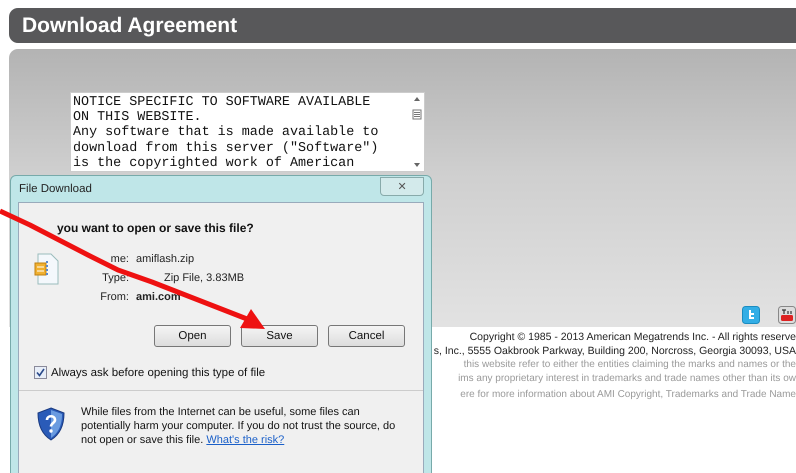  What do you see at coordinates (130, 26) in the screenshot?
I see `page-title: Download Agreement` at bounding box center [130, 26].